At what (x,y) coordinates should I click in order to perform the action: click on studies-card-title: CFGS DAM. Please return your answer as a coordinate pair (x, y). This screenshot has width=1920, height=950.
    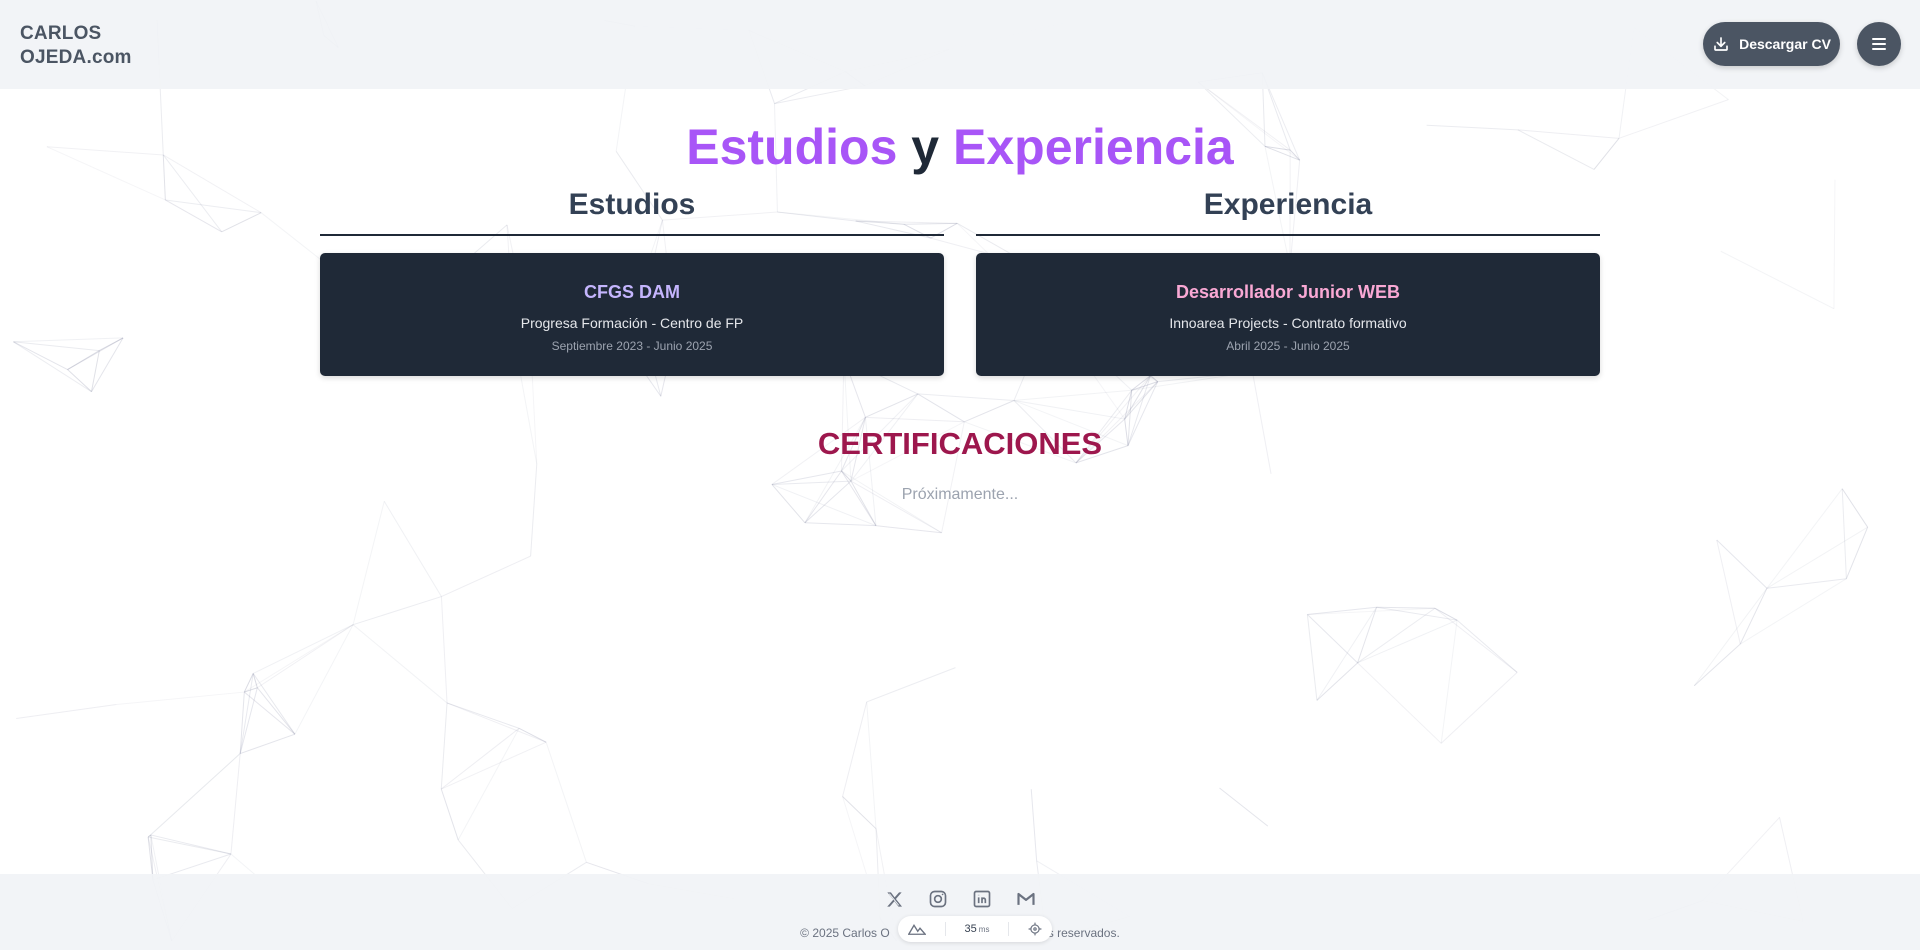
    Looking at the image, I should click on (632, 292).